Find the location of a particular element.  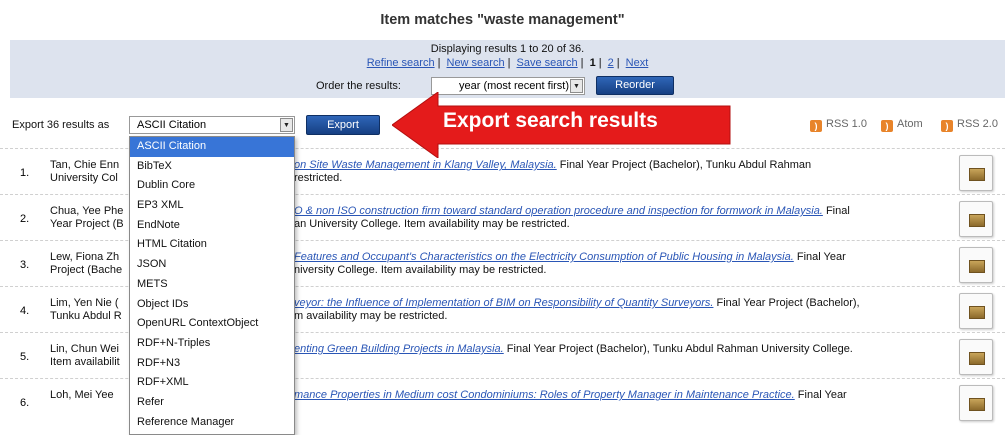

result-authors: Lew, Fiona Zh Project (Bache is located at coordinates (90, 264).